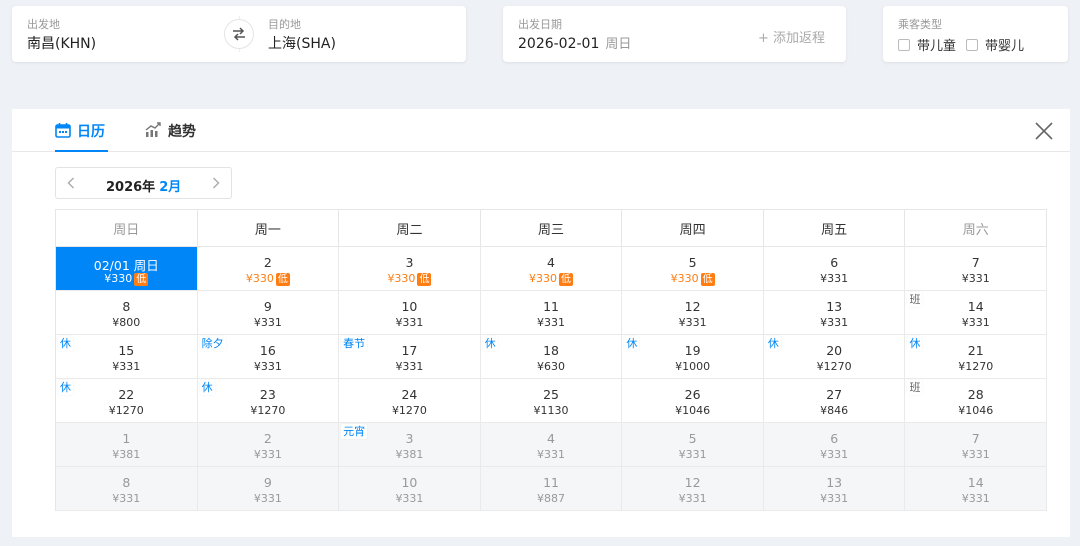 The height and width of the screenshot is (546, 1080). What do you see at coordinates (216, 183) in the screenshot?
I see `next-month-button` at bounding box center [216, 183].